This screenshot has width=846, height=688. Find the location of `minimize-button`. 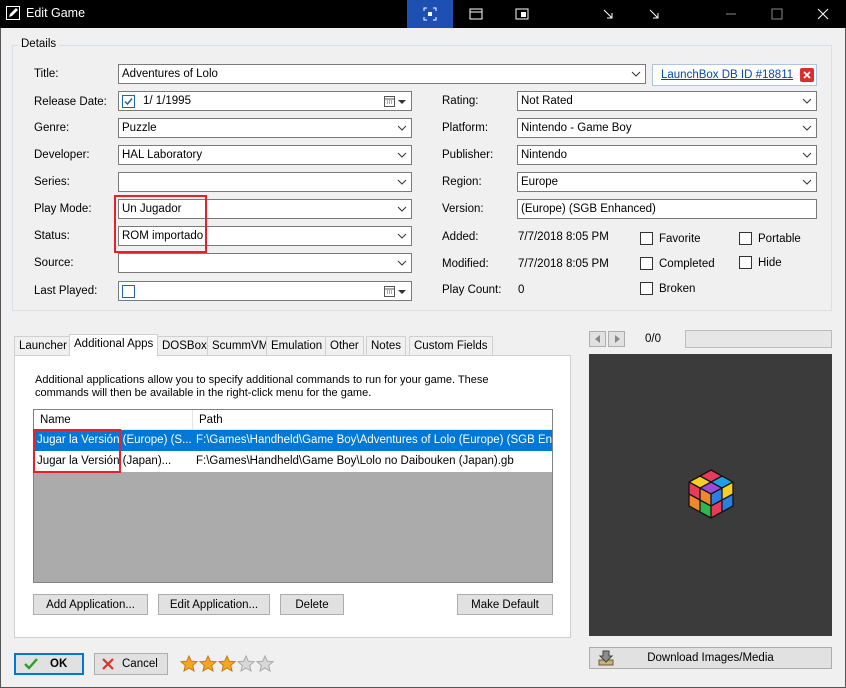

minimize-button is located at coordinates (731, 14).